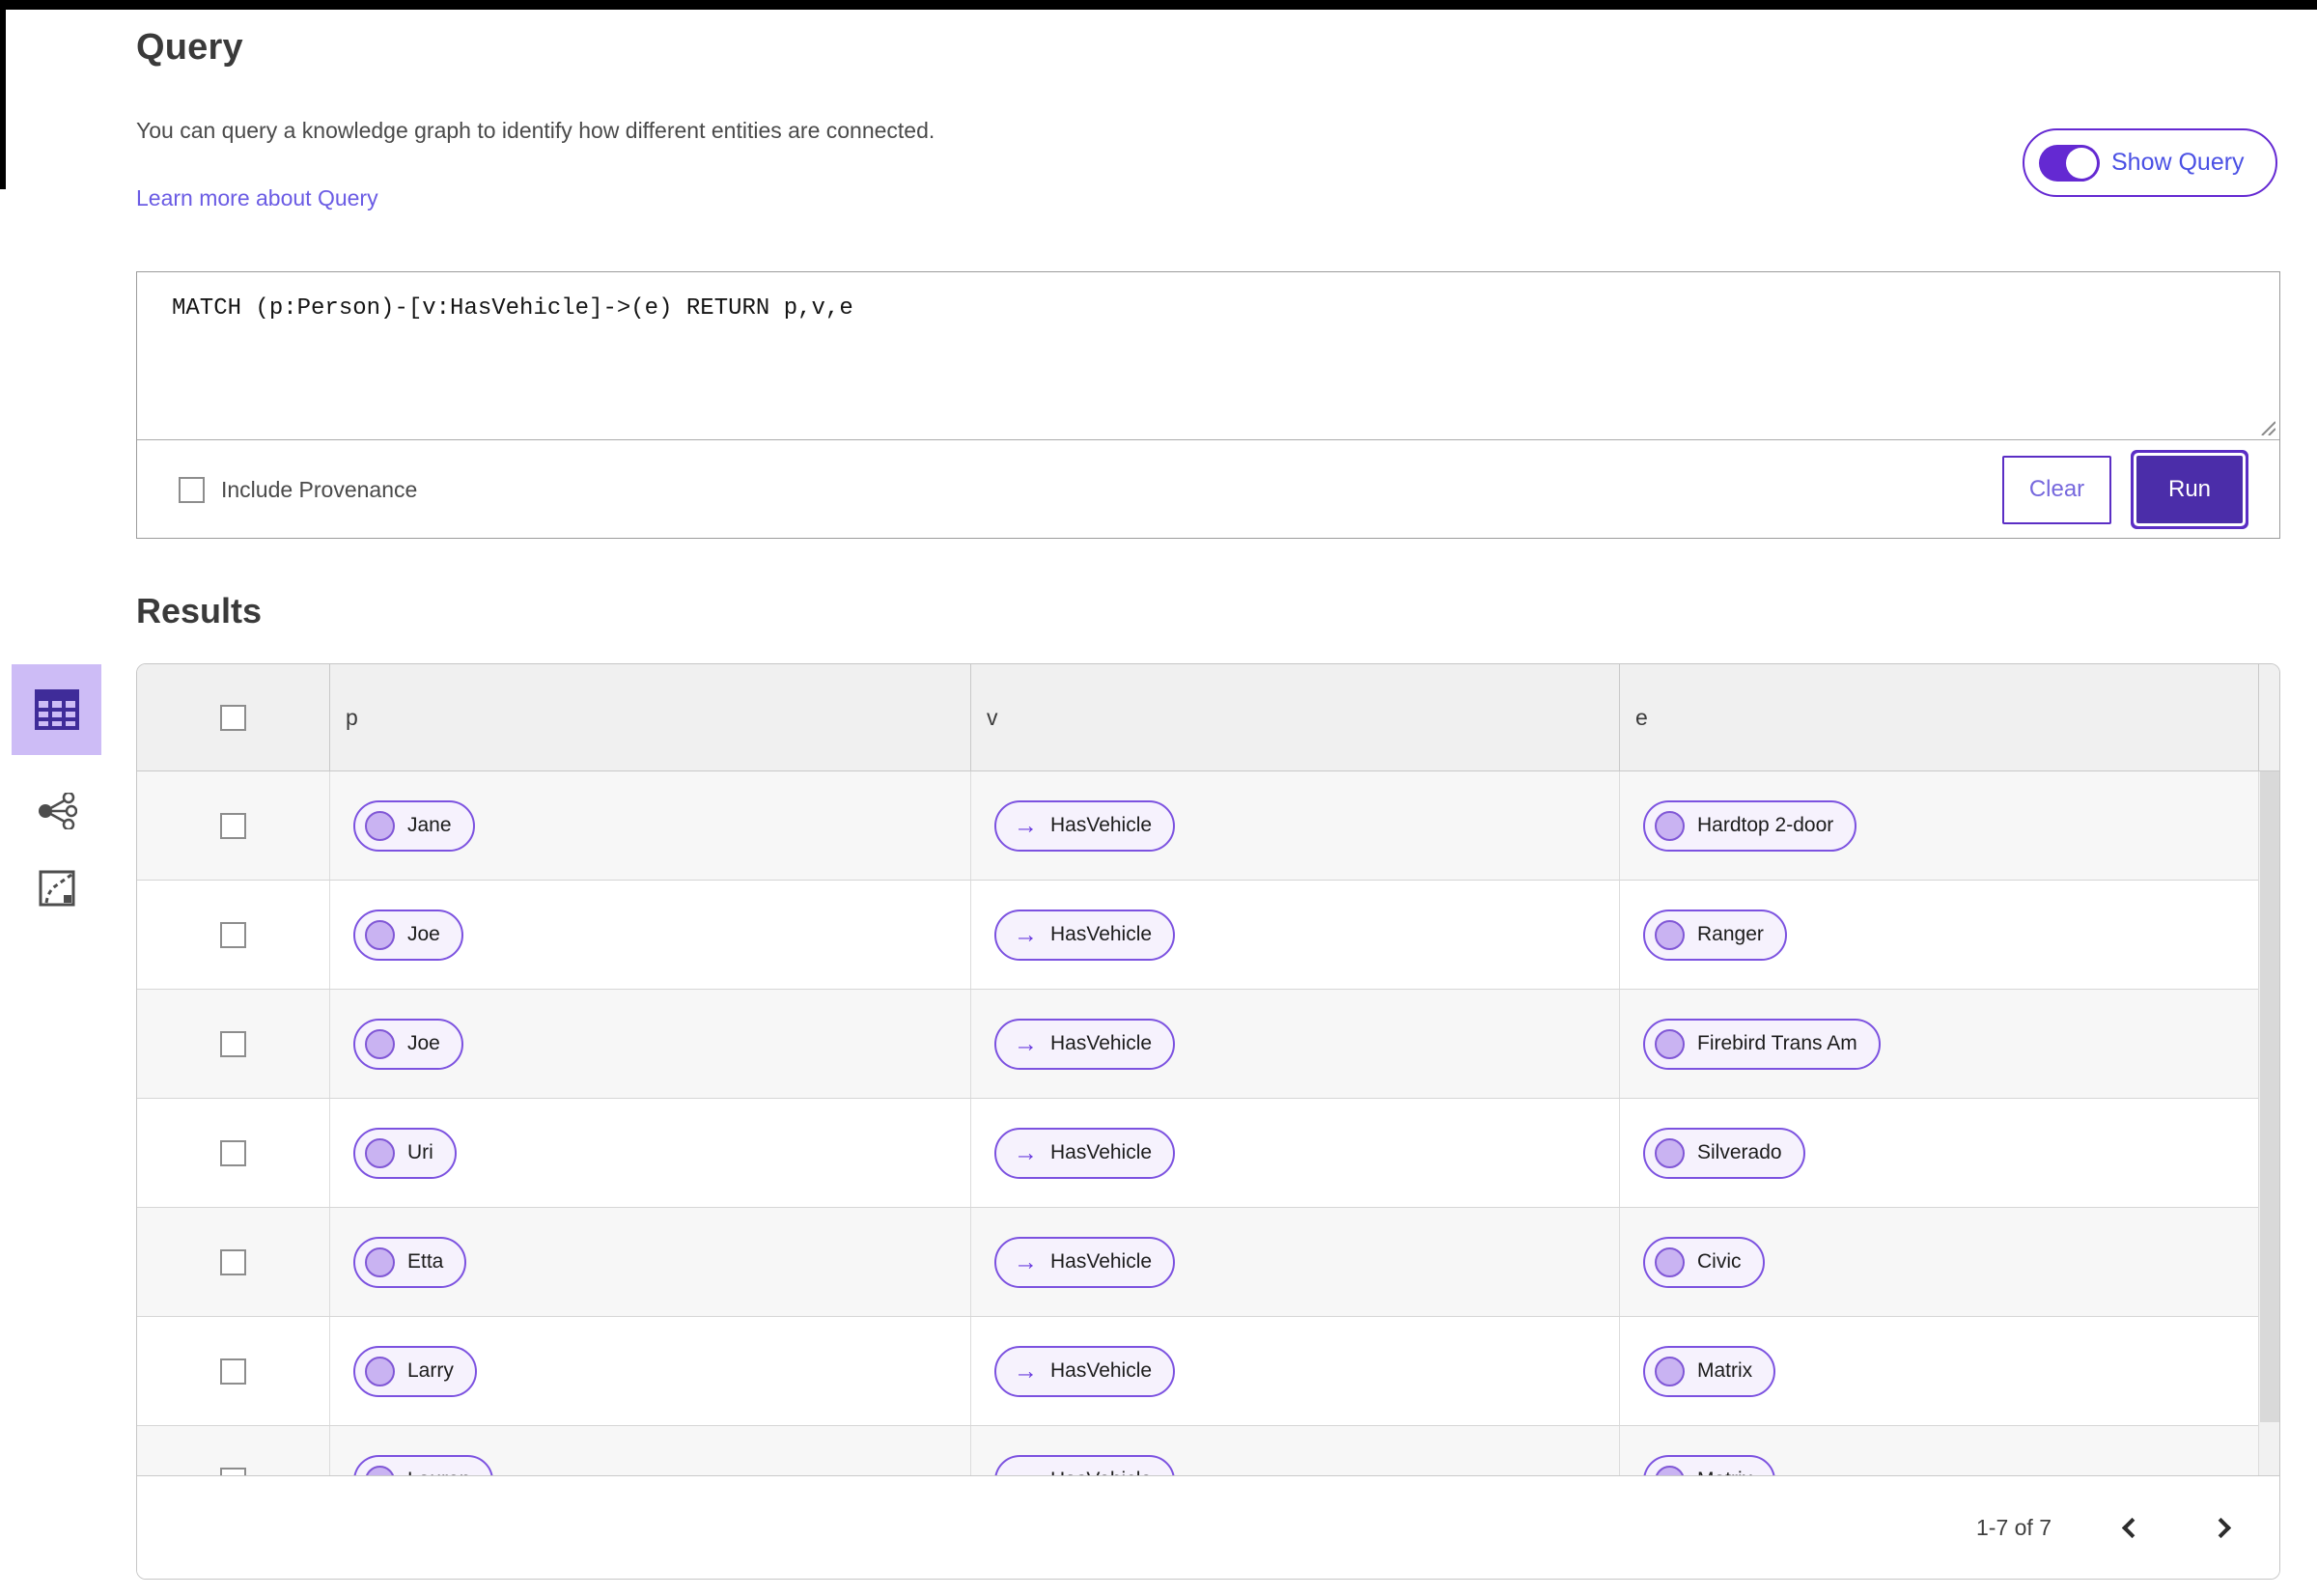 This screenshot has height=1596, width=2317. What do you see at coordinates (438, 1472) in the screenshot?
I see `chip-label: Lauren` at bounding box center [438, 1472].